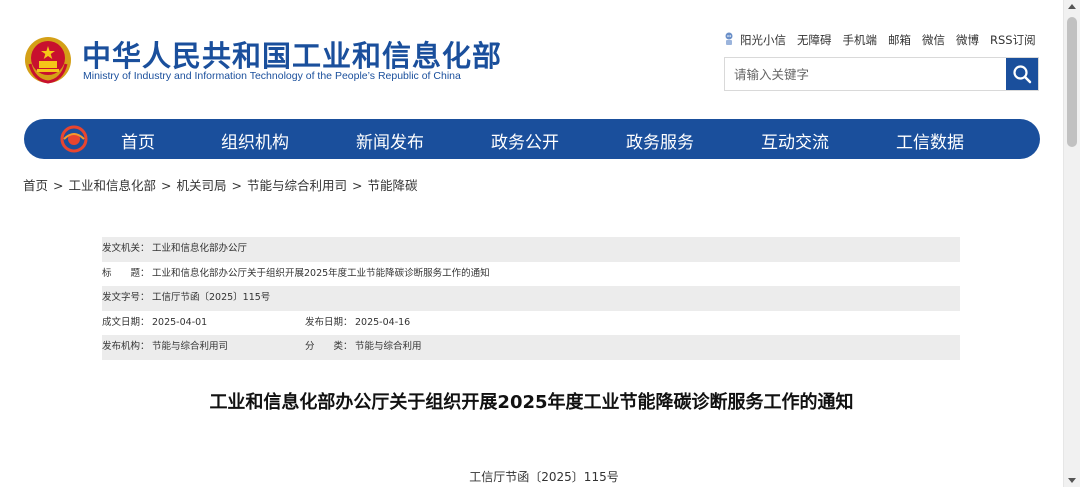  I want to click on breadcrumb-departments: 机关司局, so click(202, 185).